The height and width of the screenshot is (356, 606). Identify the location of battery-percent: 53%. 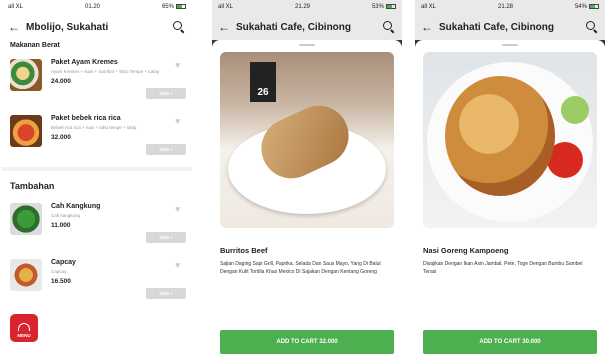
(377, 7).